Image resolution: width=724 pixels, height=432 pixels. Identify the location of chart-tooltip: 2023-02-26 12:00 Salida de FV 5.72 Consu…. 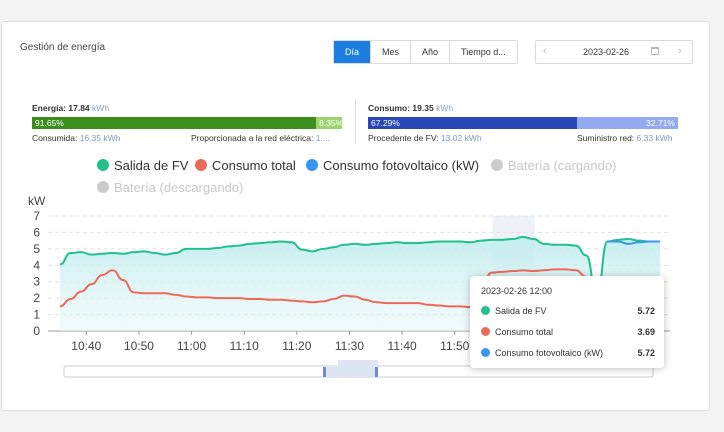
(567, 322).